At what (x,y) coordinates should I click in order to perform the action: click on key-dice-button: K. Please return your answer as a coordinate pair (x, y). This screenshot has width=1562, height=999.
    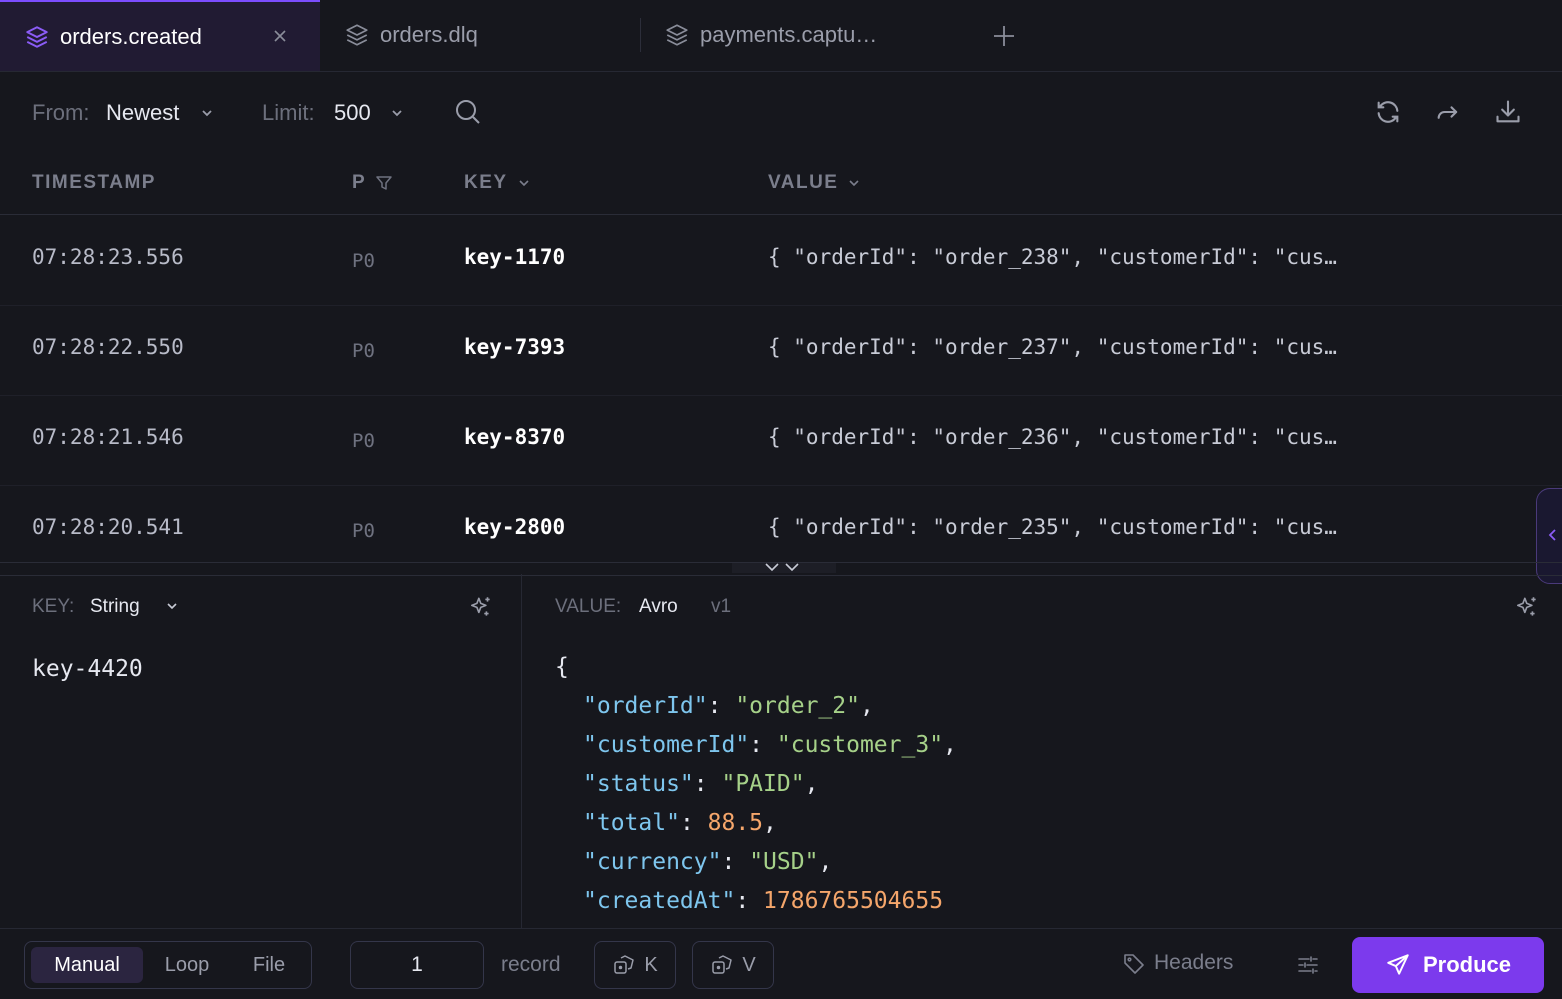
    Looking at the image, I should click on (635, 965).